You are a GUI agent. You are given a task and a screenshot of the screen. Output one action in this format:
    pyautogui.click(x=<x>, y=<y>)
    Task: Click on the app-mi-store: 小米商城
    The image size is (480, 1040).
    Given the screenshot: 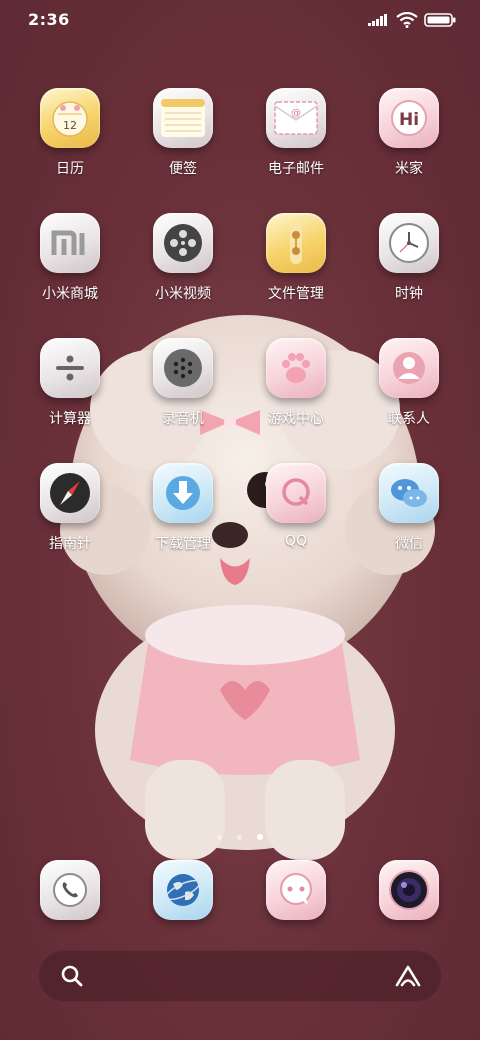 What is the action you would take?
    pyautogui.click(x=70, y=258)
    